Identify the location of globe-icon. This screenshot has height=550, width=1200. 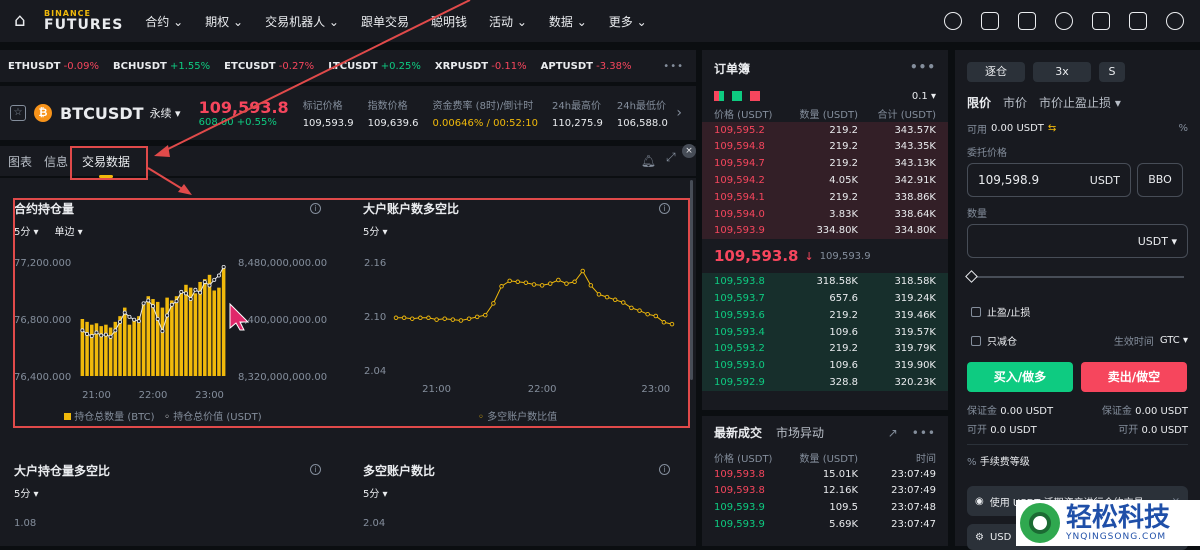
(1064, 21).